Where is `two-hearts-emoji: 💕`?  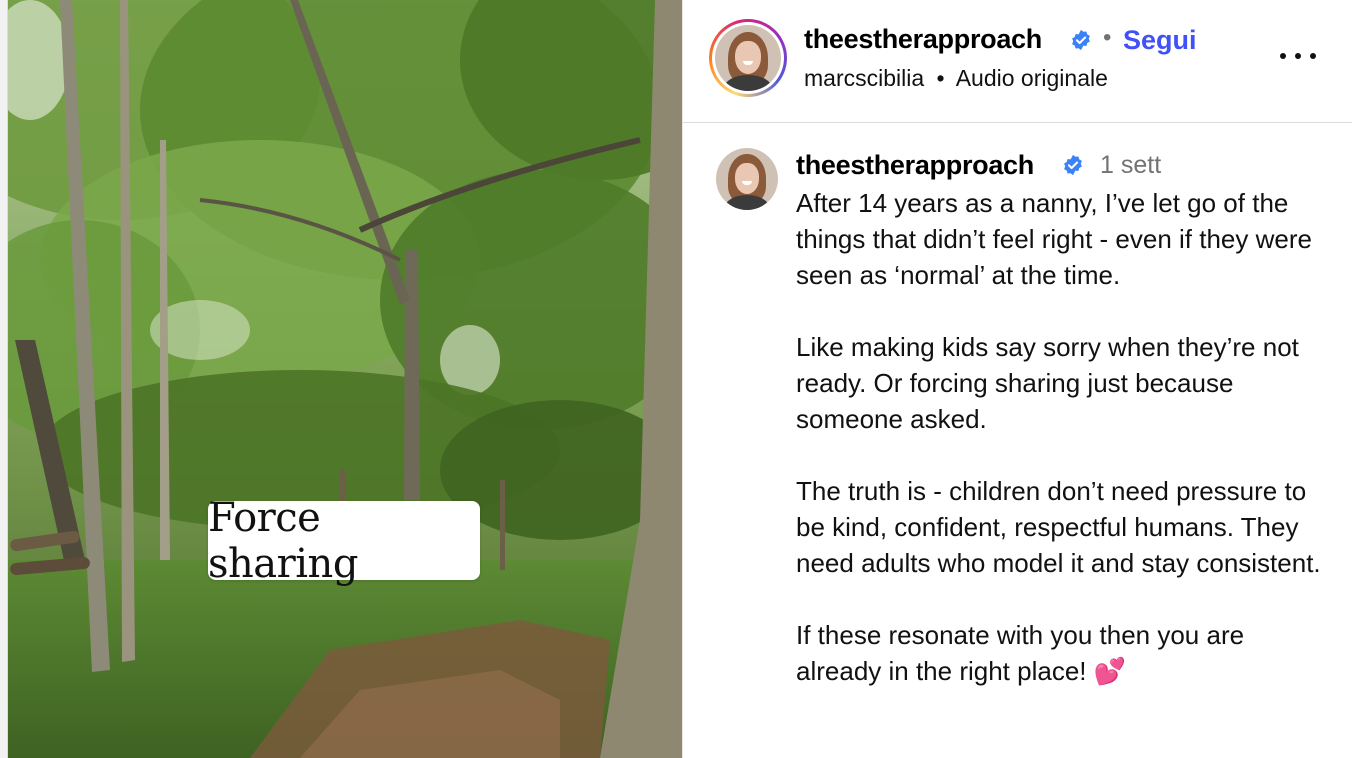
two-hearts-emoji: 💕 is located at coordinates (1110, 671).